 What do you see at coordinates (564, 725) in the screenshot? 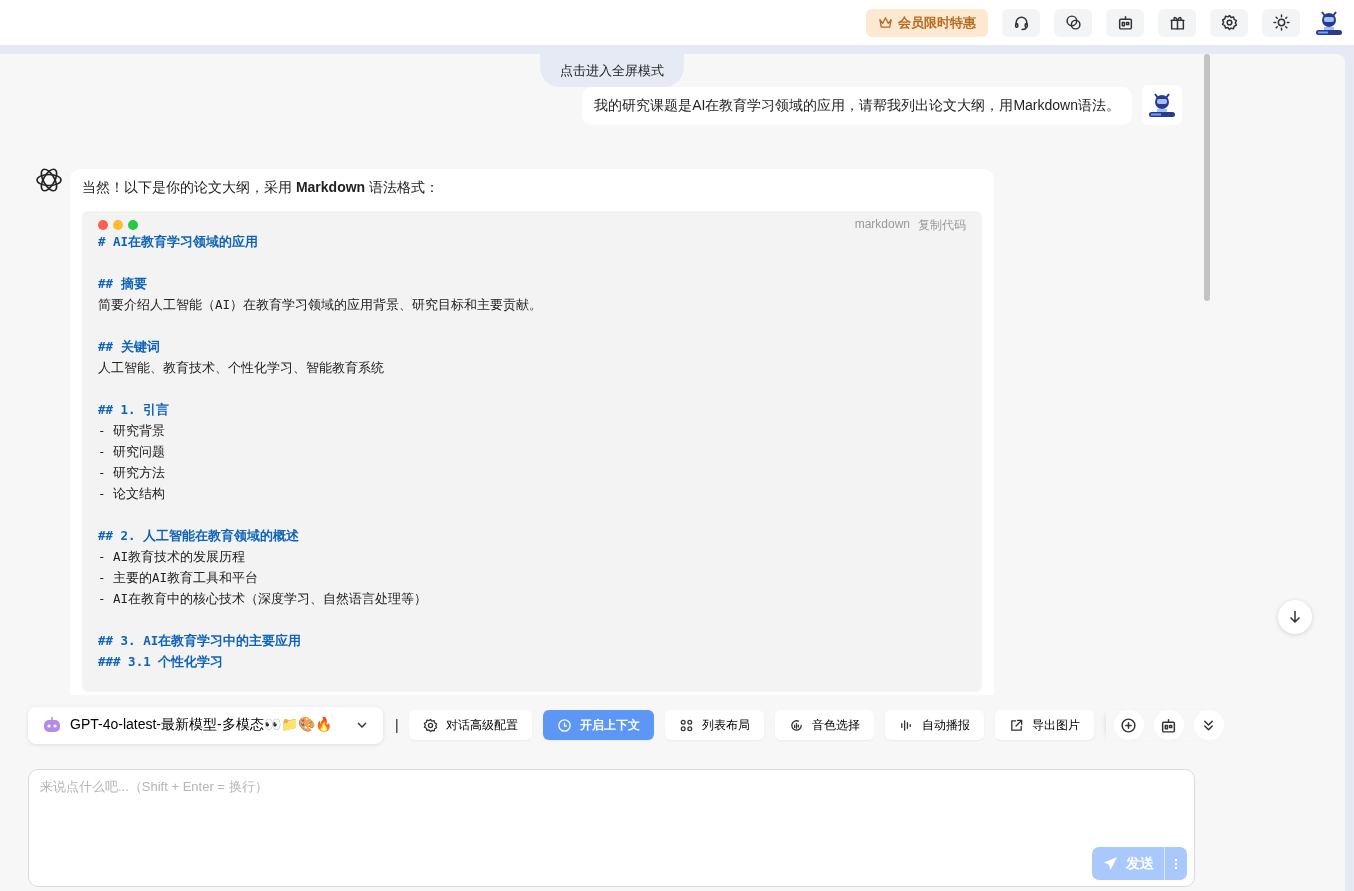
I see `clock-icon` at bounding box center [564, 725].